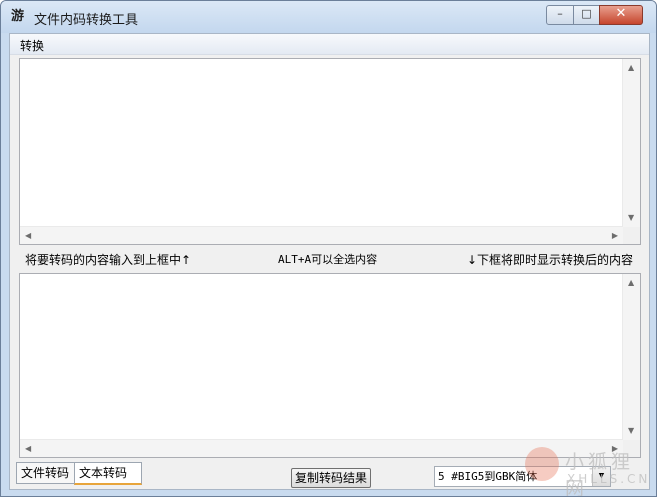 This screenshot has height=497, width=657. What do you see at coordinates (48, 473) in the screenshot?
I see `tab-file-convert: 文件转码` at bounding box center [48, 473].